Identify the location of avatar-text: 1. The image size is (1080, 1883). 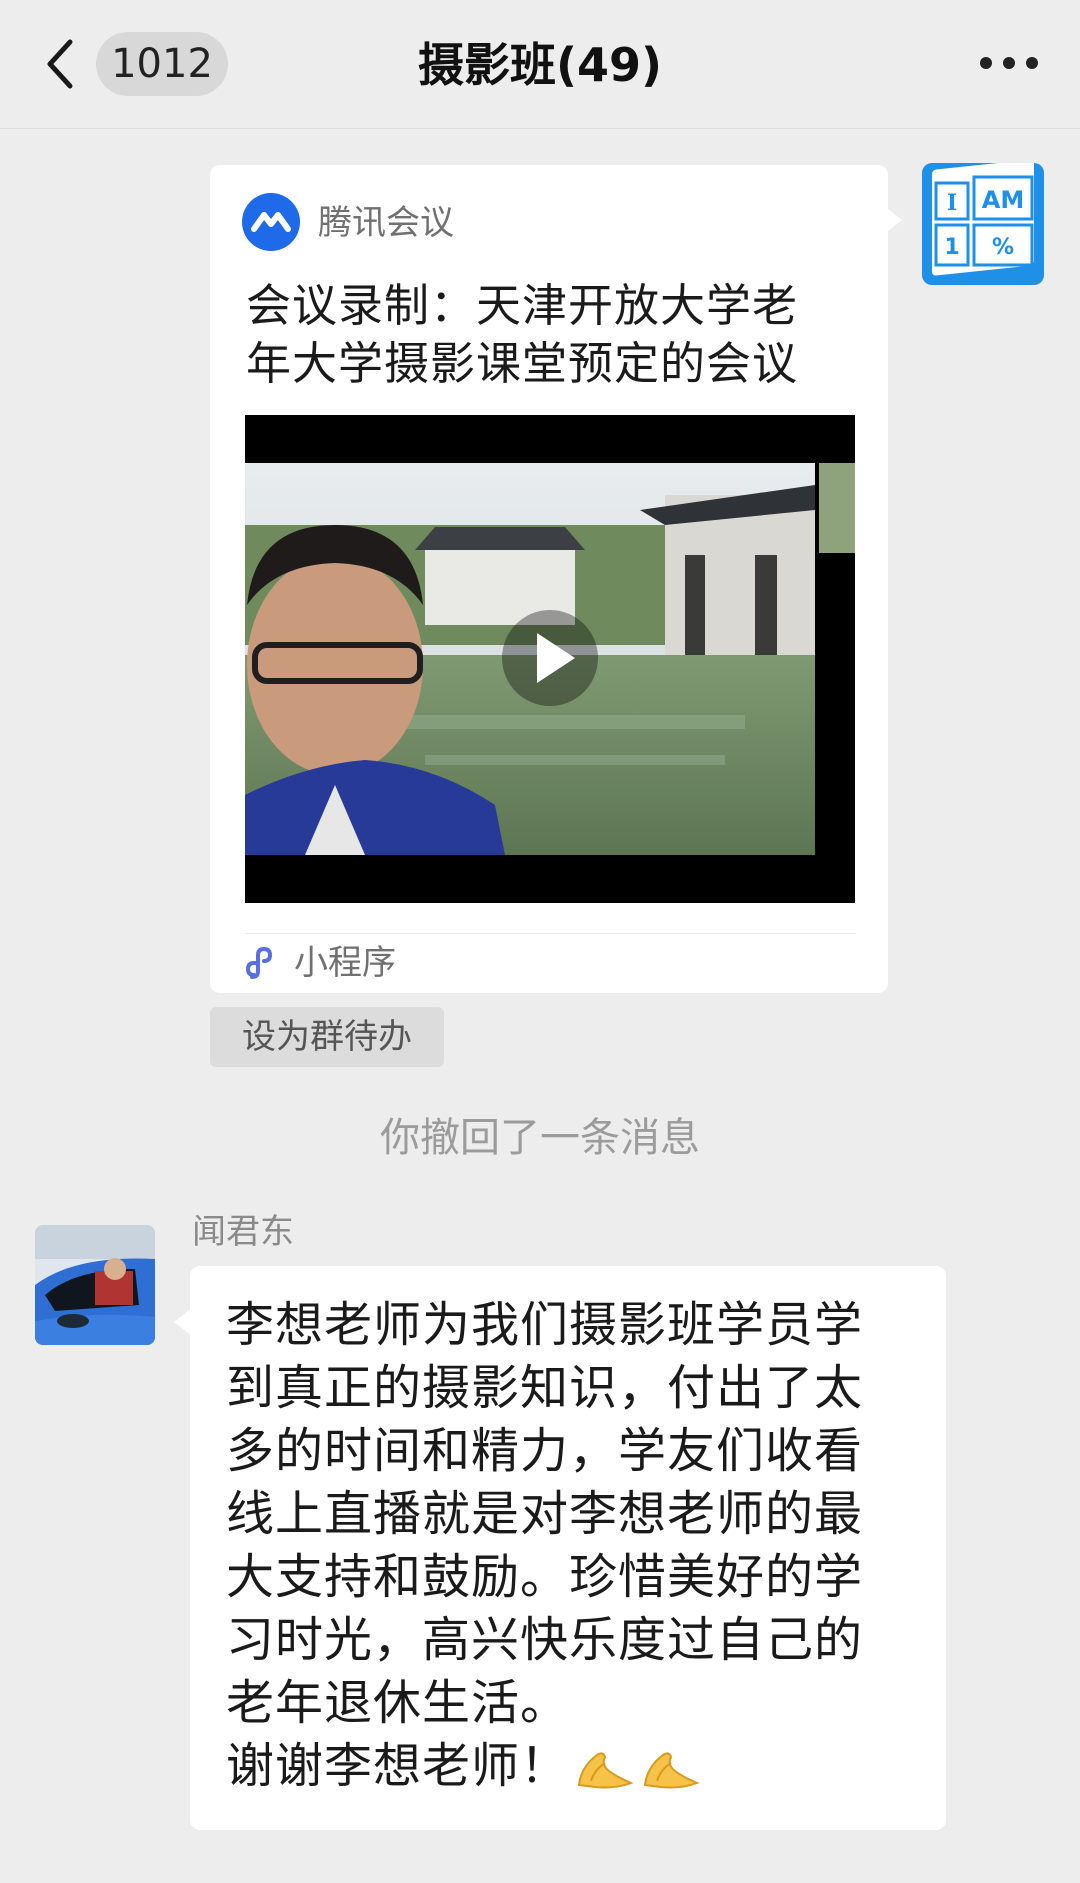
(951, 247).